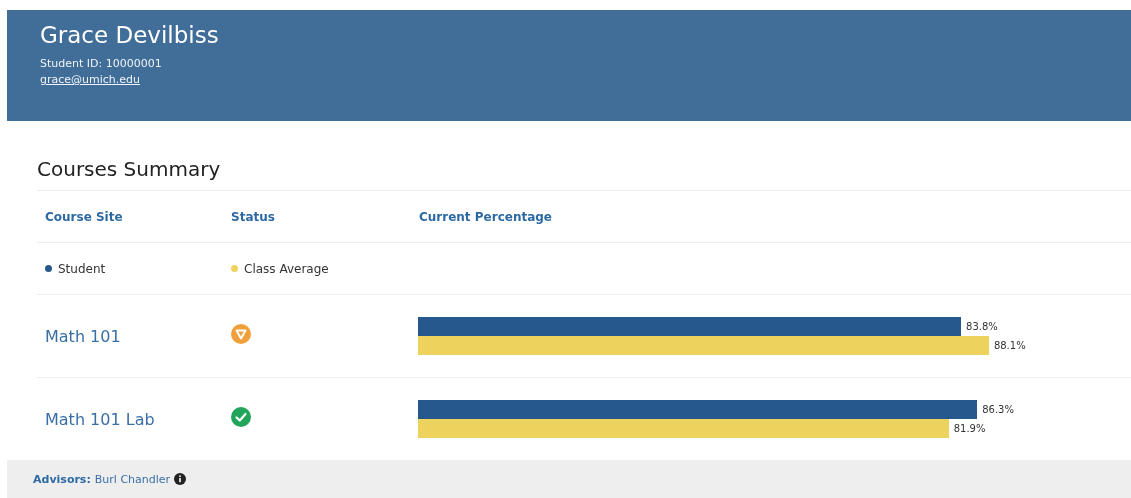 This screenshot has width=1131, height=498. What do you see at coordinates (253, 216) in the screenshot?
I see `column-header: Status` at bounding box center [253, 216].